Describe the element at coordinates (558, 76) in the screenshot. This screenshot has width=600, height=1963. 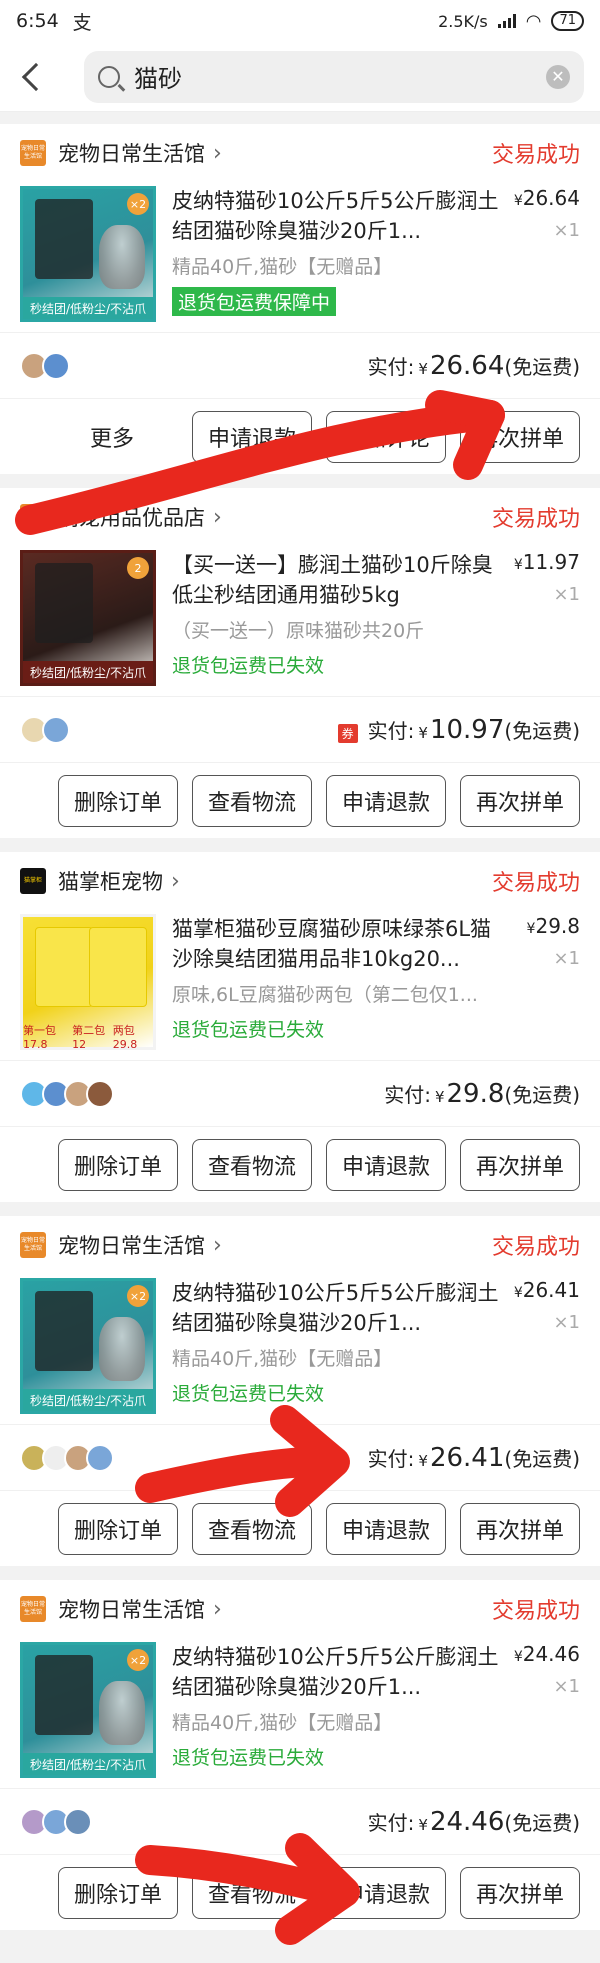
I see `clear-search-button: ✕` at that location.